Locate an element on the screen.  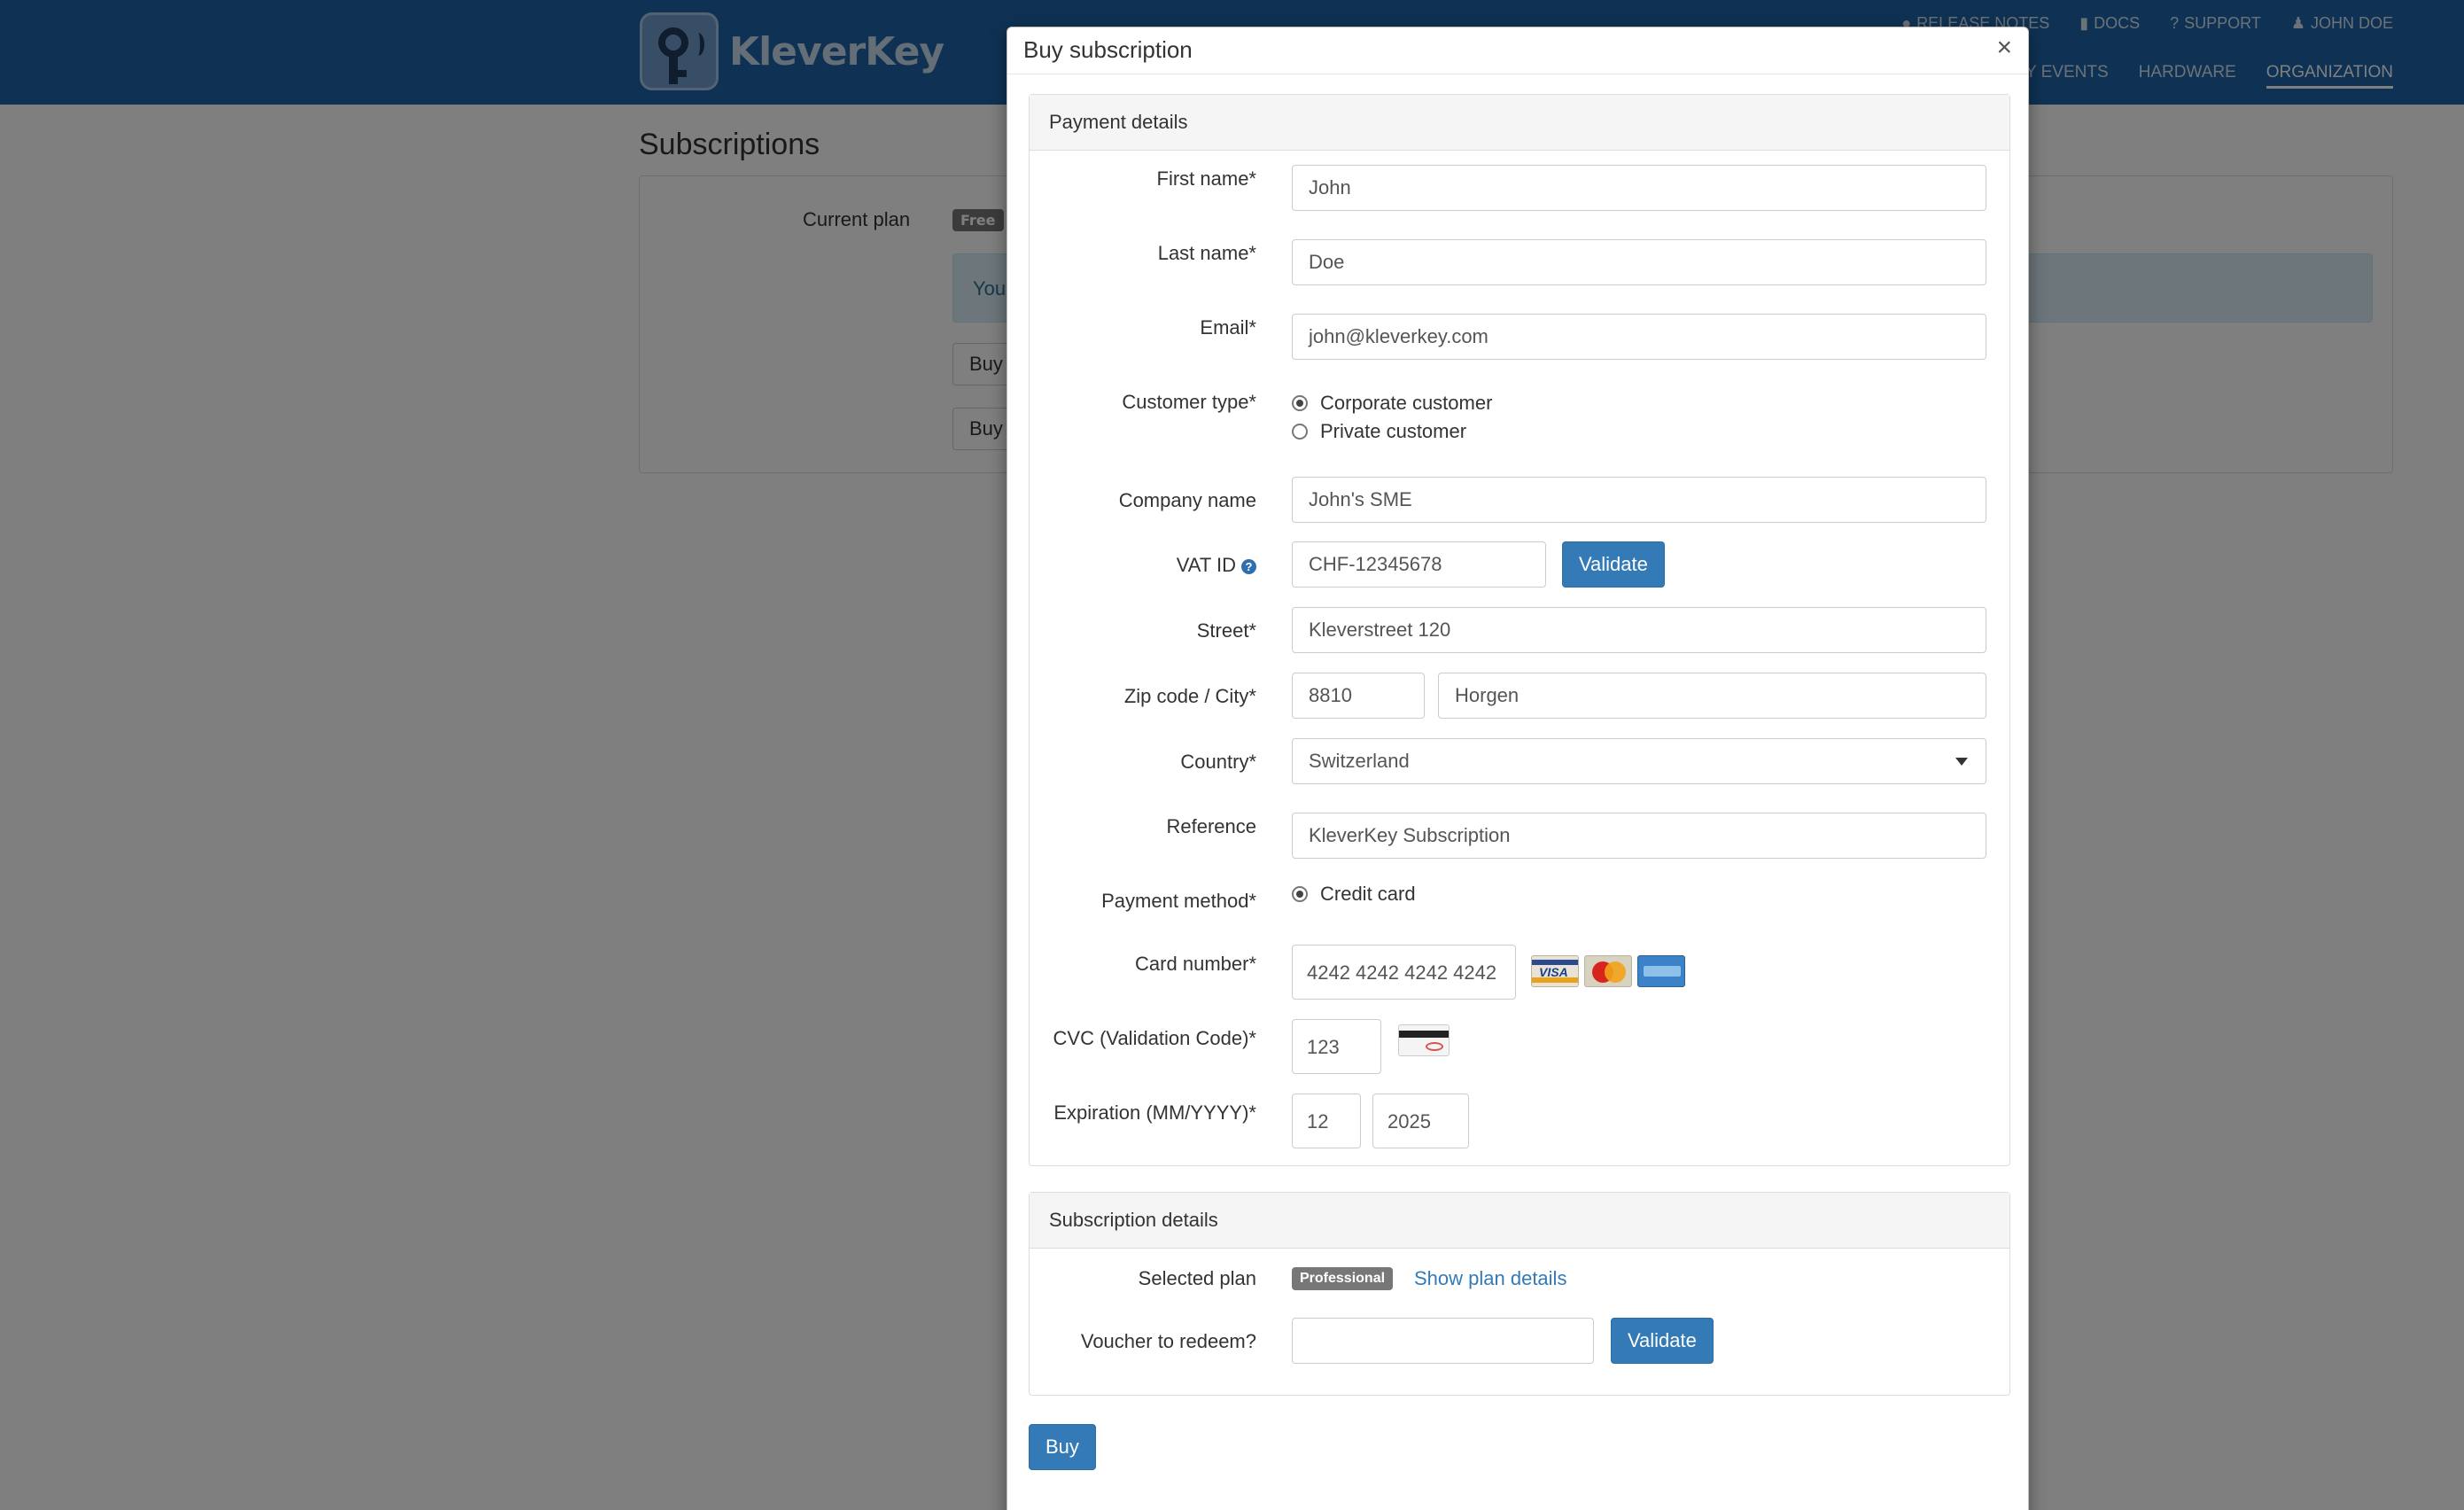
cvc-label: CVC (Validation Code)* is located at coordinates (1154, 1038).